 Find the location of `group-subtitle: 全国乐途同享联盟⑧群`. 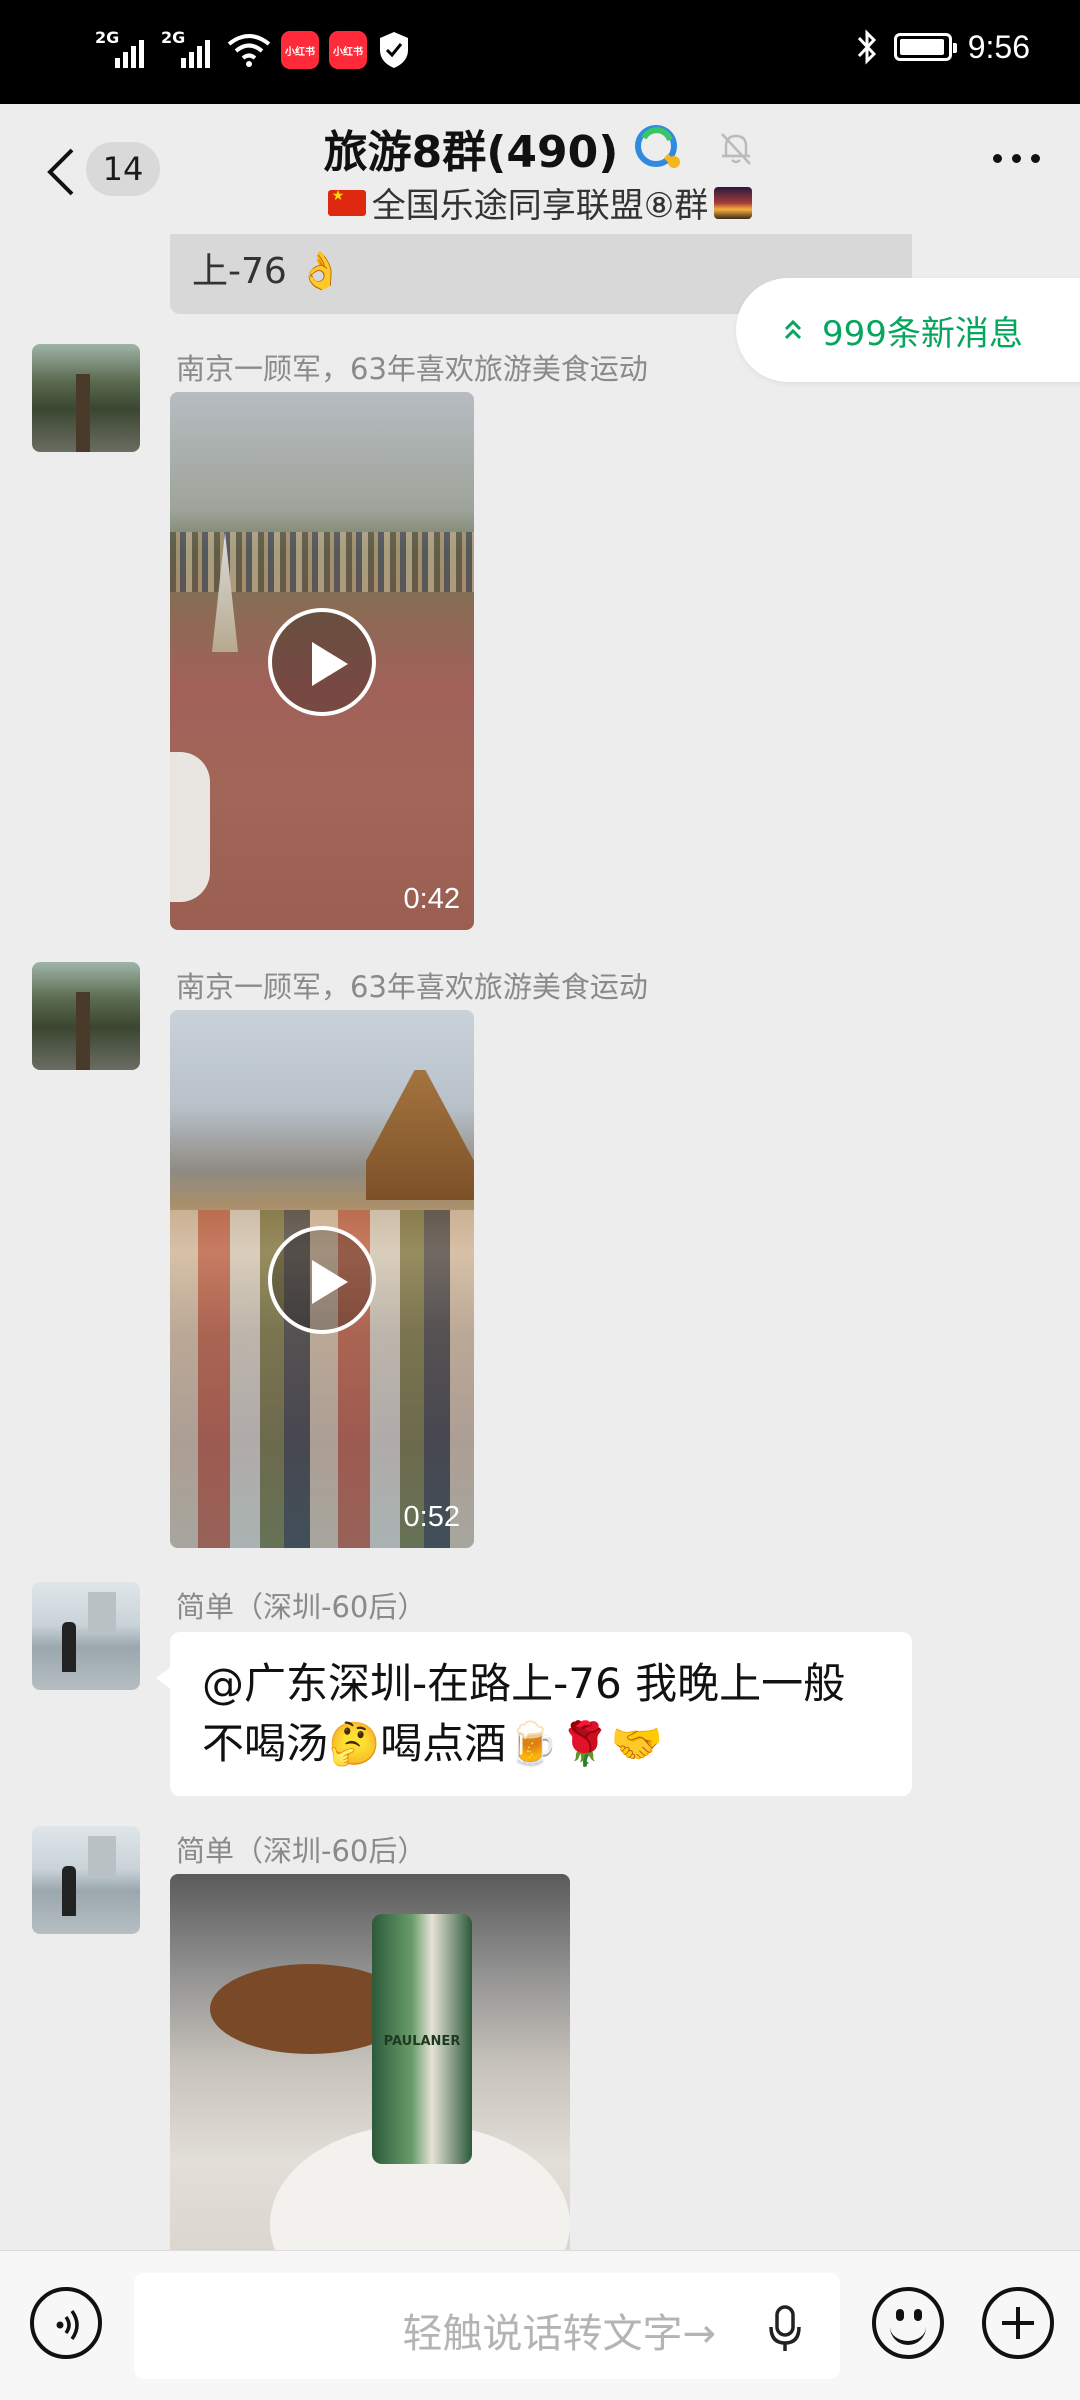

group-subtitle: 全国乐途同享联盟⑧群 is located at coordinates (540, 206).